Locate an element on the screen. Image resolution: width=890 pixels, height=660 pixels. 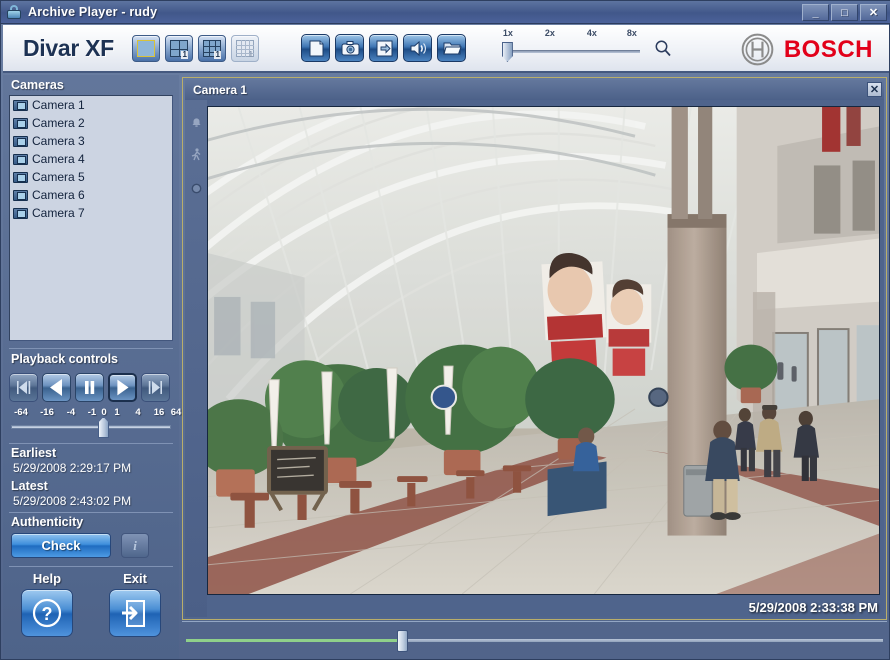
check-button: Check is located at coordinates (61, 545).